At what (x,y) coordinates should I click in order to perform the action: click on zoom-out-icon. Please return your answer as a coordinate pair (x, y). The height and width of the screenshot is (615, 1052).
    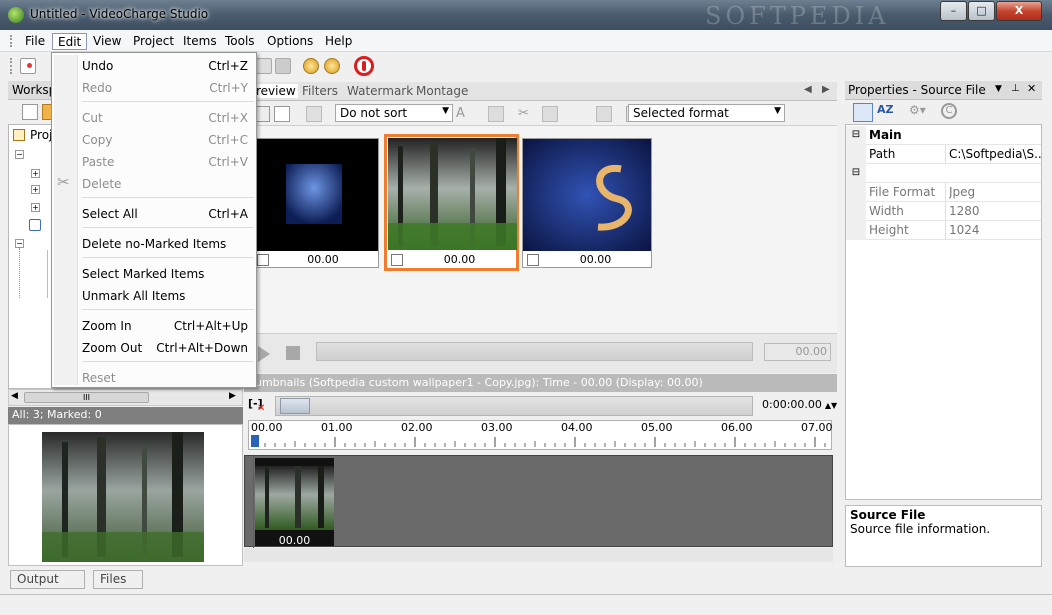
    Looking at the image, I should click on (332, 66).